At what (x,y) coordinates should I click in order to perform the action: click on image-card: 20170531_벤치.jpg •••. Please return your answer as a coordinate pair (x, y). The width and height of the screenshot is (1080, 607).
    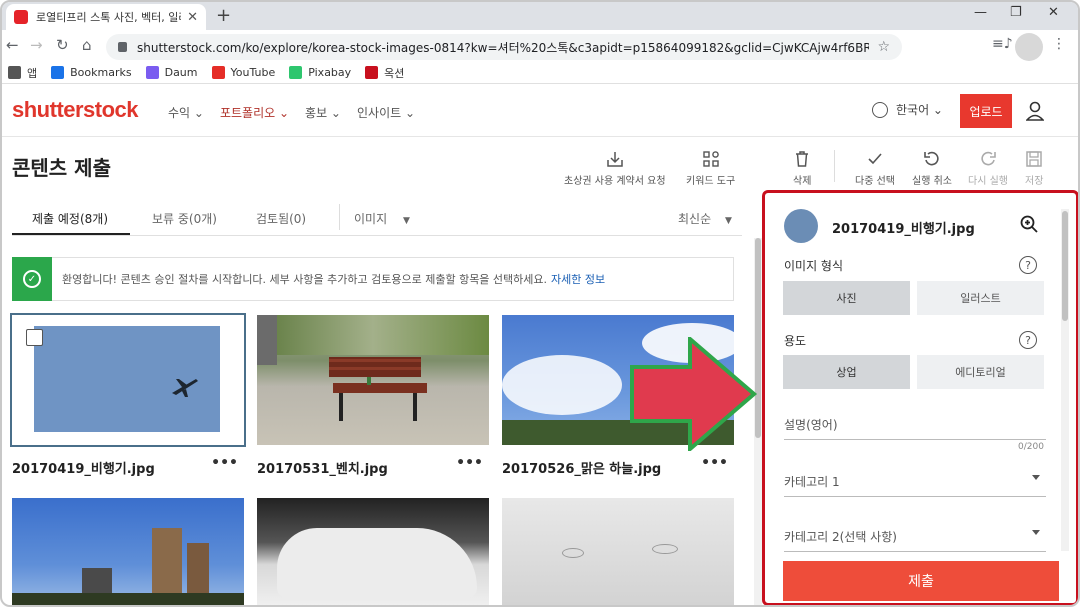
    Looking at the image, I should click on (373, 396).